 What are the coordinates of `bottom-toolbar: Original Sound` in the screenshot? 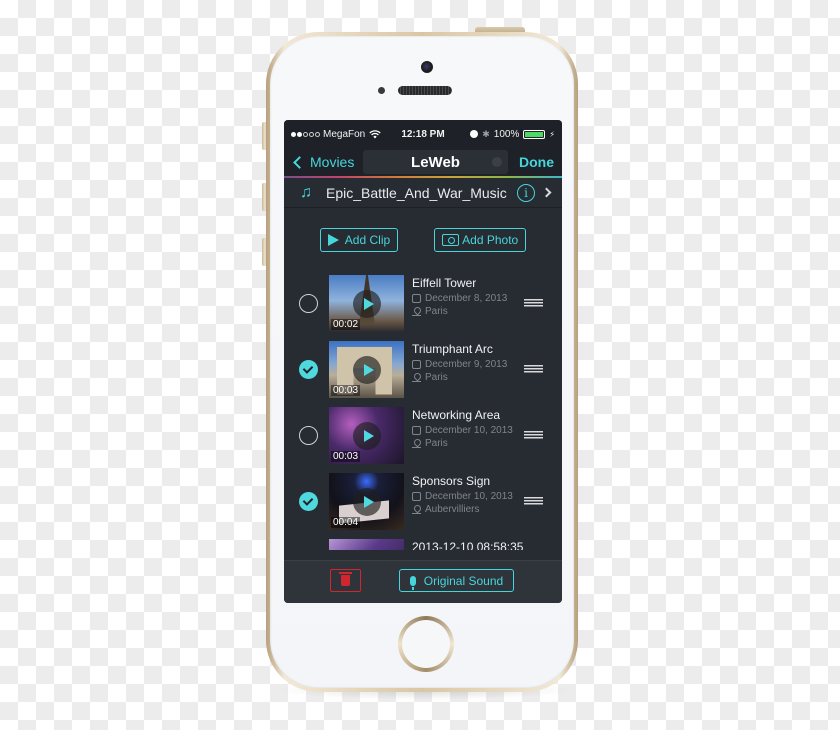 It's located at (423, 581).